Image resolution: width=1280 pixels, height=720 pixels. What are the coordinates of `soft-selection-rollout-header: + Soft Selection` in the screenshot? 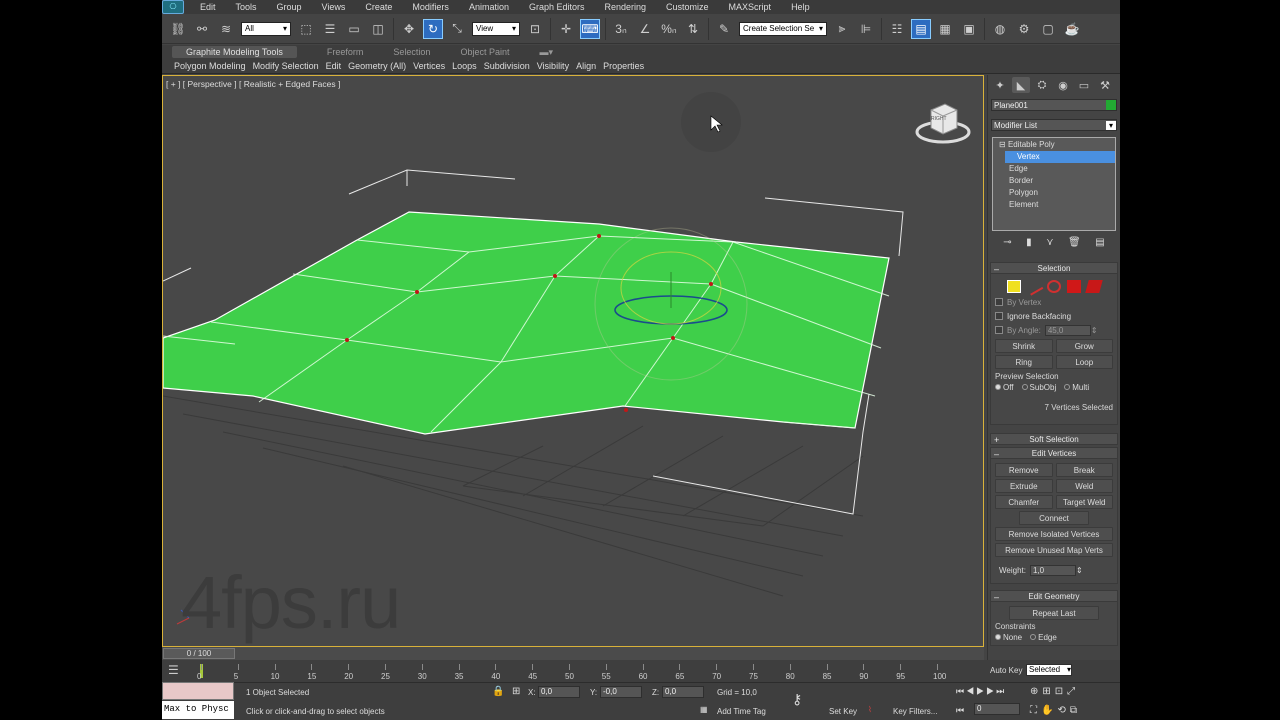 It's located at (1054, 439).